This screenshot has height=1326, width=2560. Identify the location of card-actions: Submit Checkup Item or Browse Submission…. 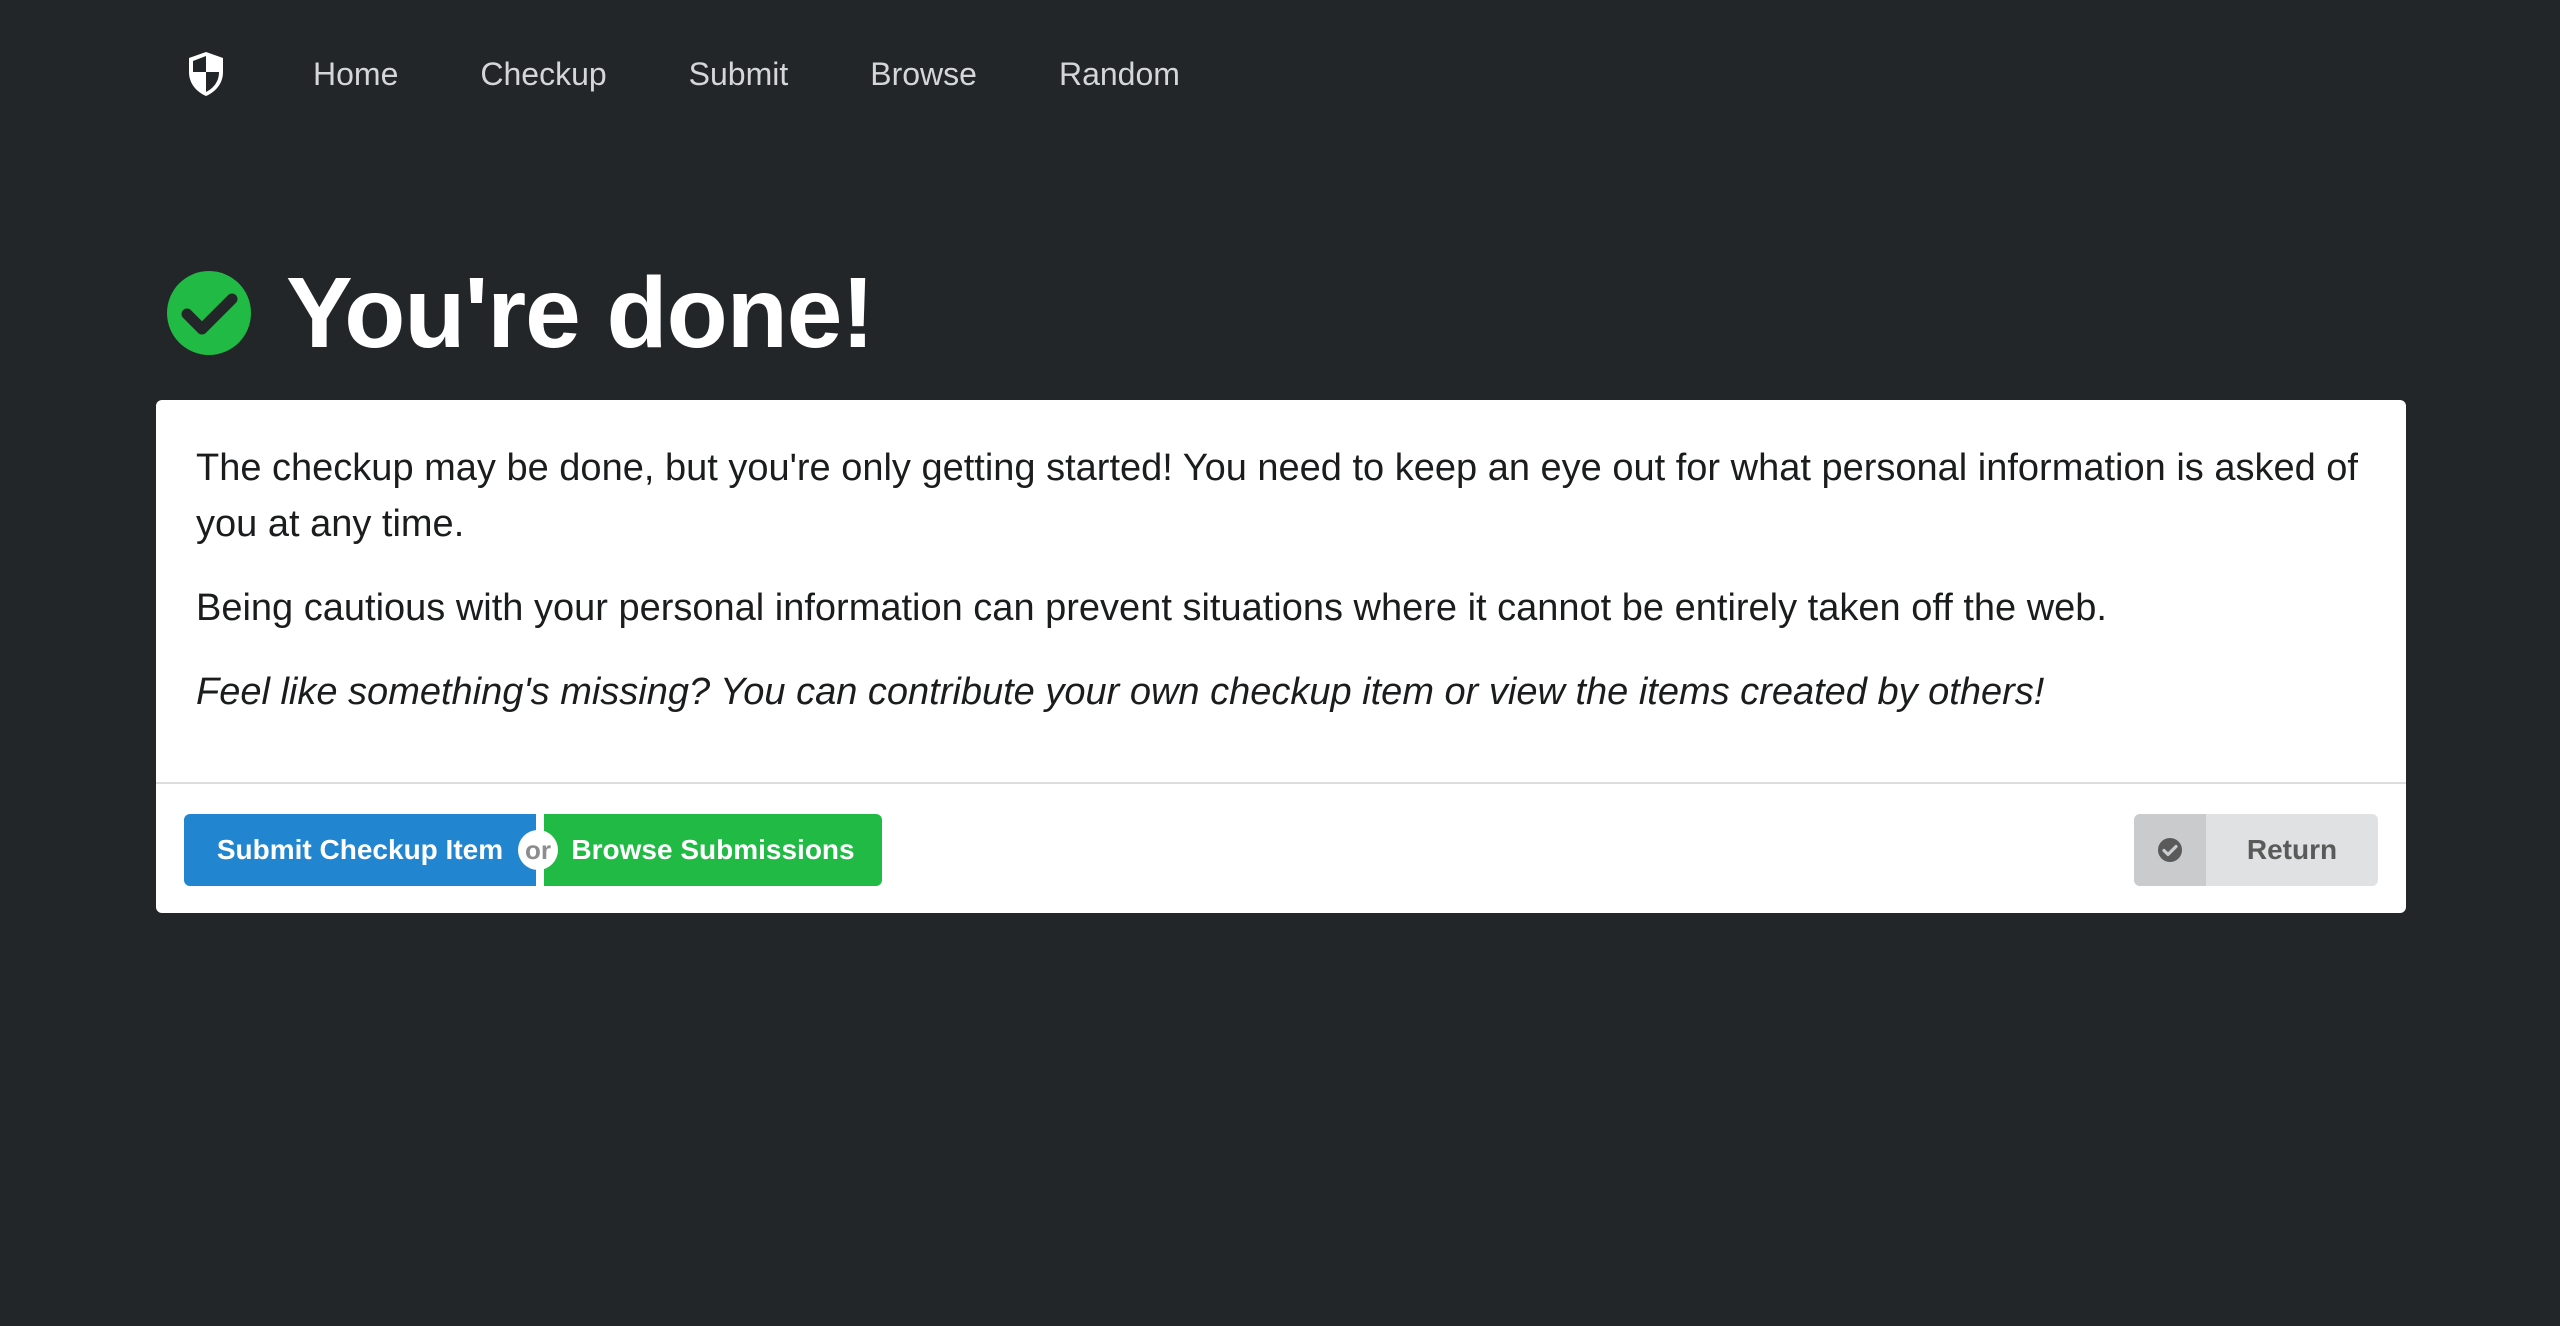
(1281, 847).